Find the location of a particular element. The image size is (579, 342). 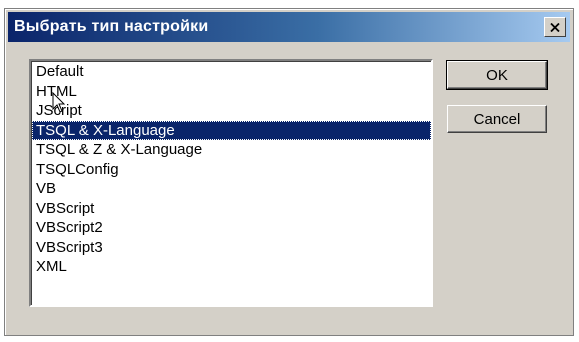

list-item: HTML is located at coordinates (231, 92).